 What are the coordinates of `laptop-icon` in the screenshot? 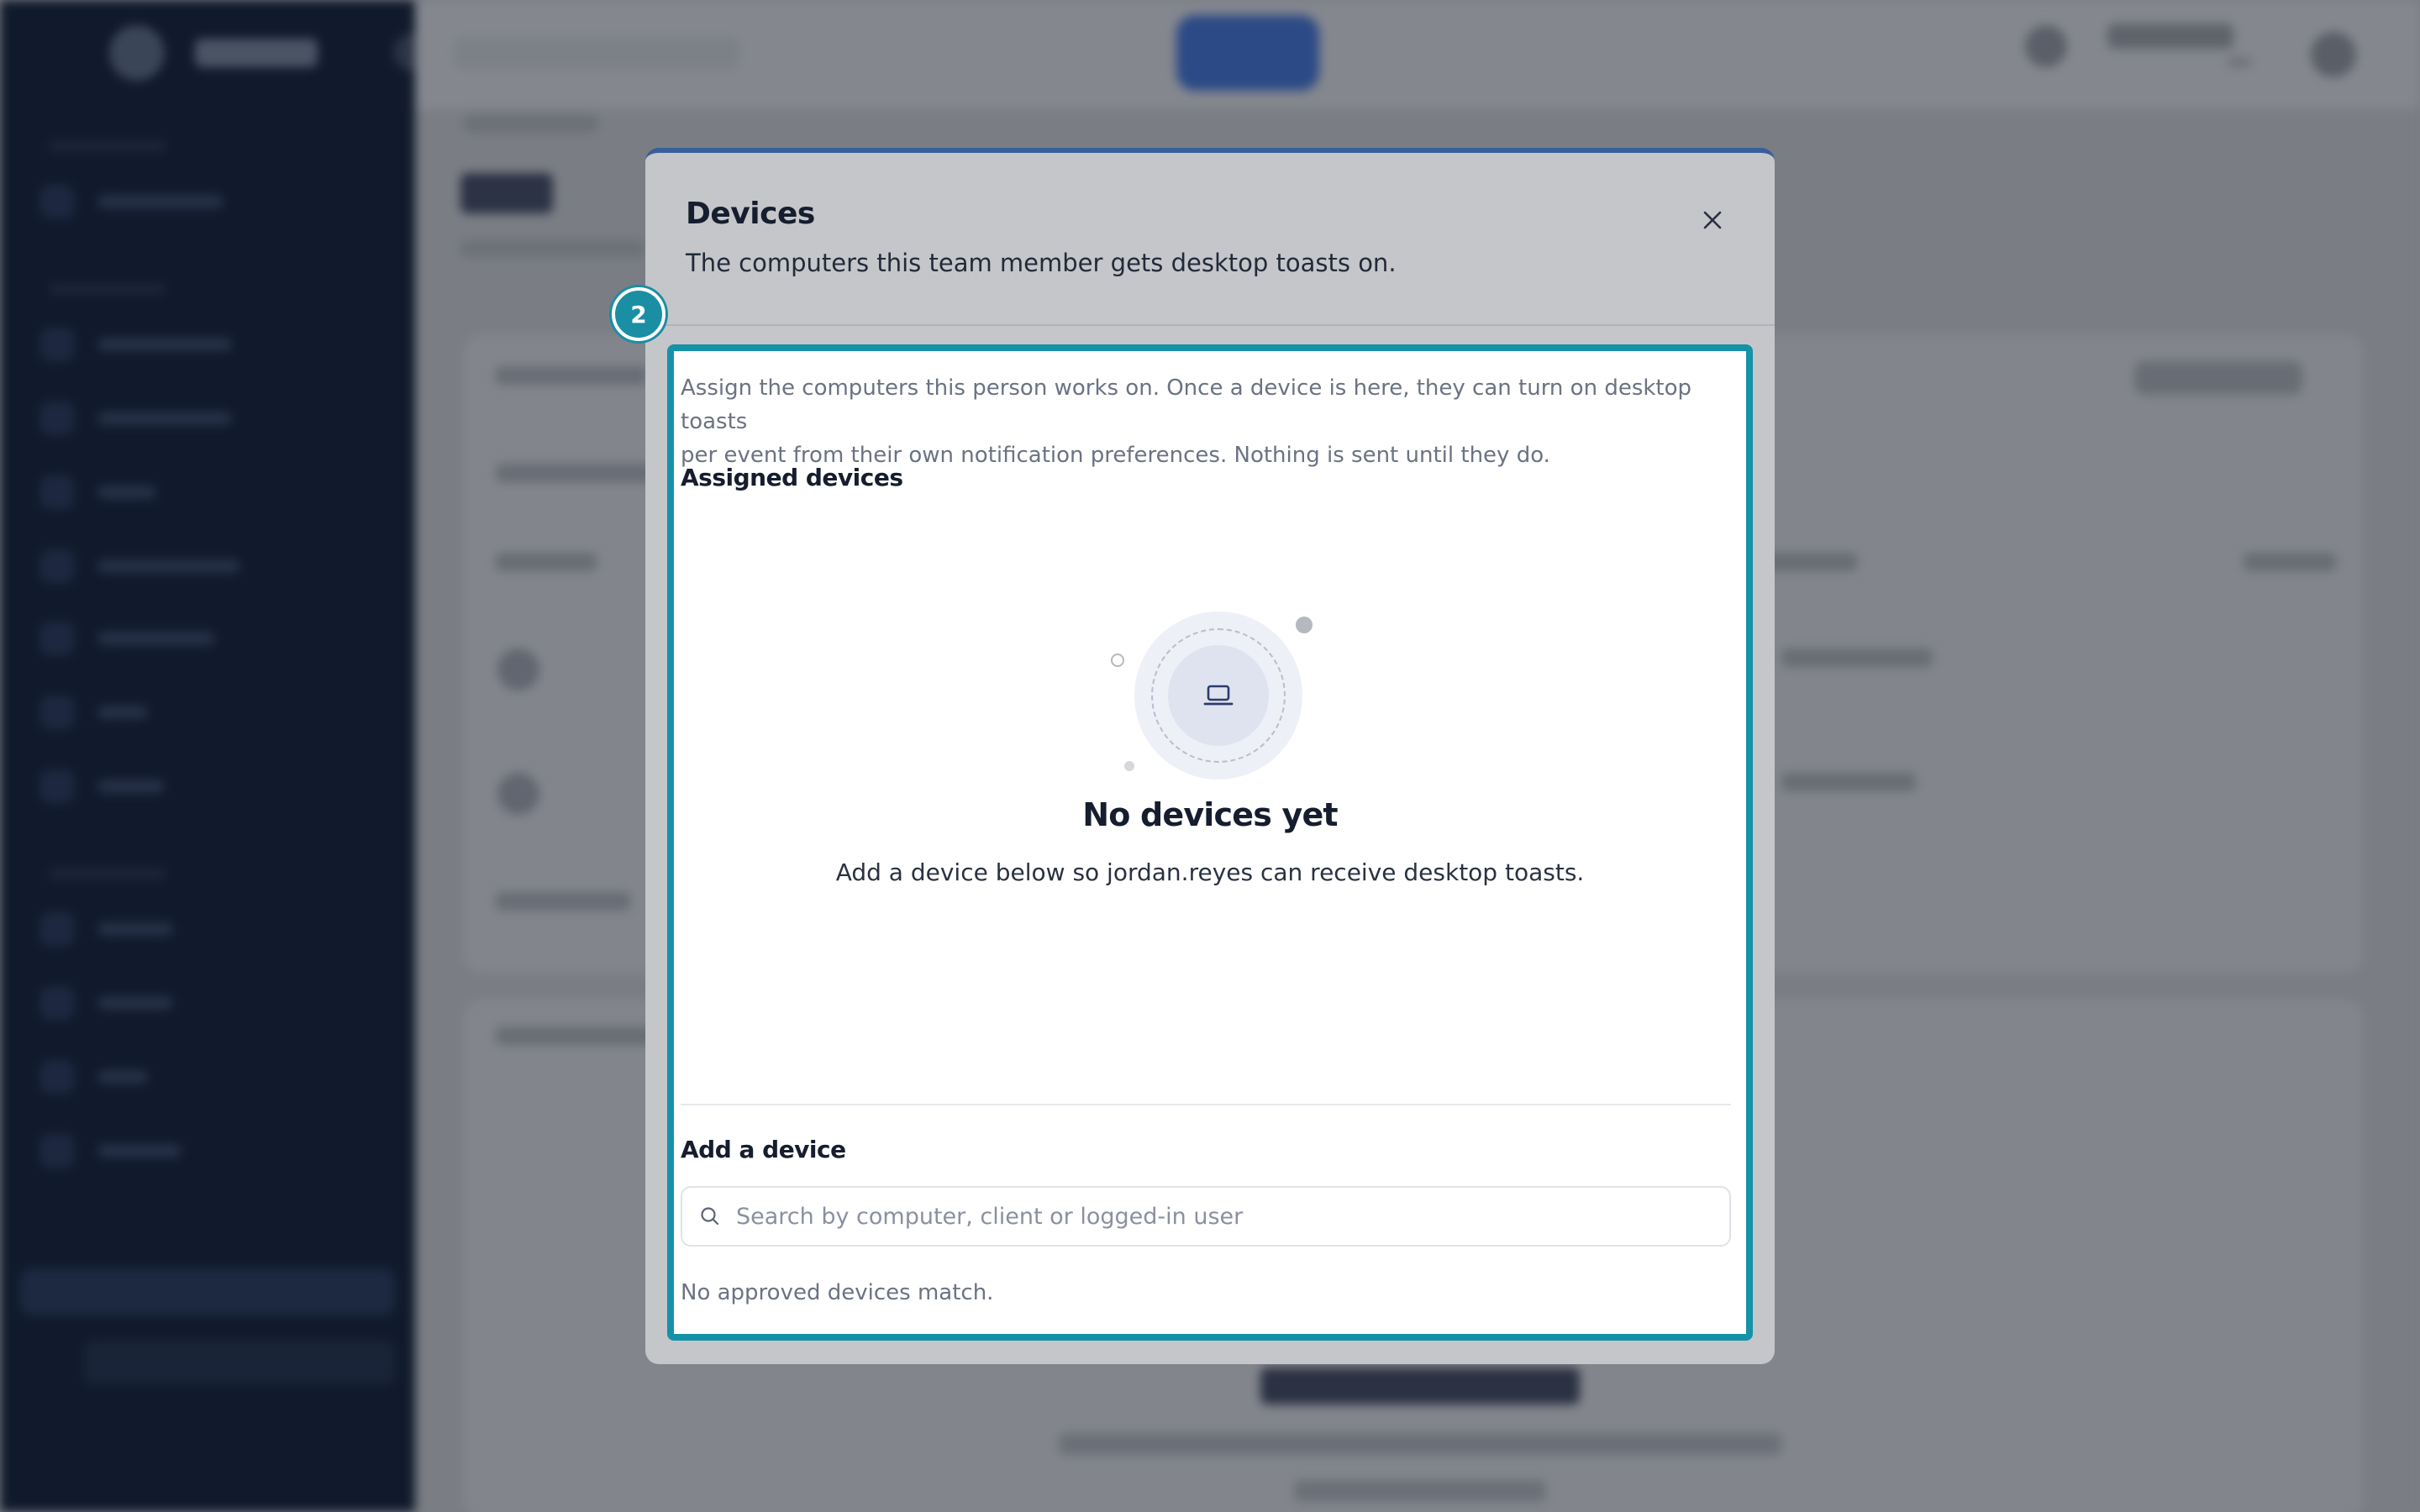 It's located at (1218, 695).